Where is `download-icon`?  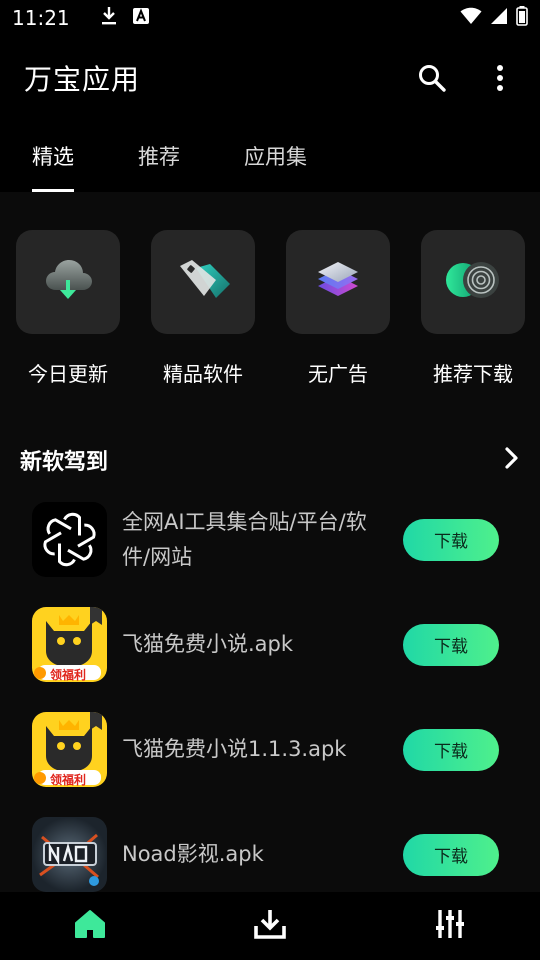
download-icon is located at coordinates (109, 18).